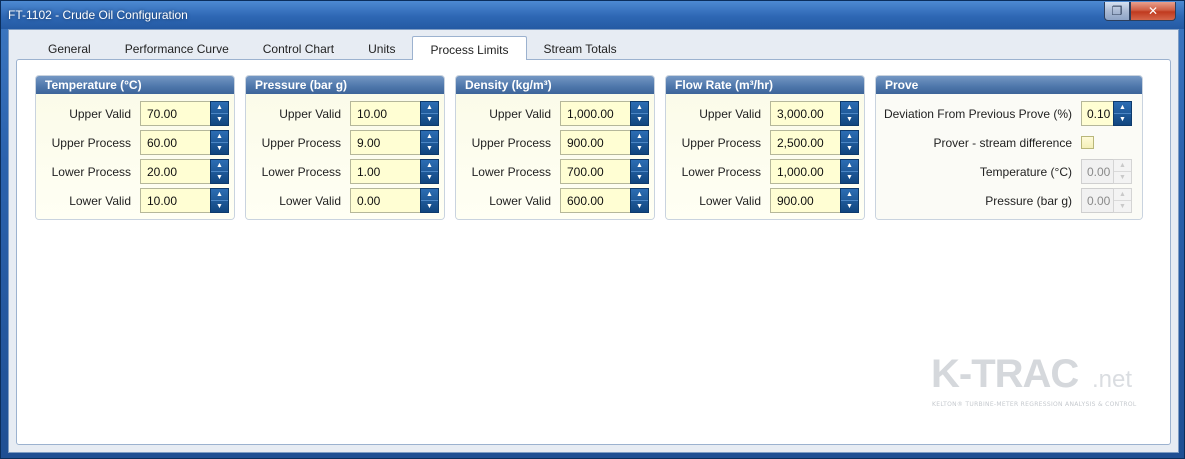 This screenshot has height=459, width=1185. I want to click on tab-process-limits: Process Limits, so click(469, 48).